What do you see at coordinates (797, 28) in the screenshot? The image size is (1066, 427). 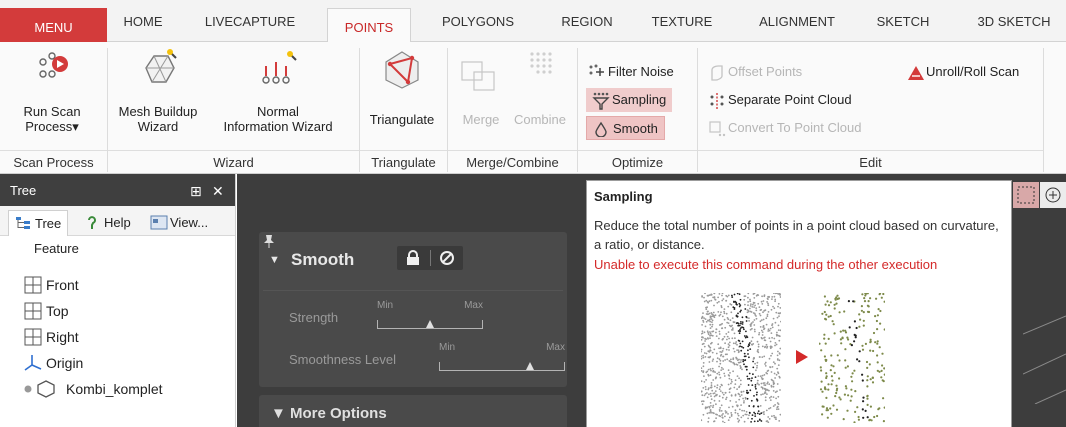 I see `tab-alignment: ALIGNMENT` at bounding box center [797, 28].